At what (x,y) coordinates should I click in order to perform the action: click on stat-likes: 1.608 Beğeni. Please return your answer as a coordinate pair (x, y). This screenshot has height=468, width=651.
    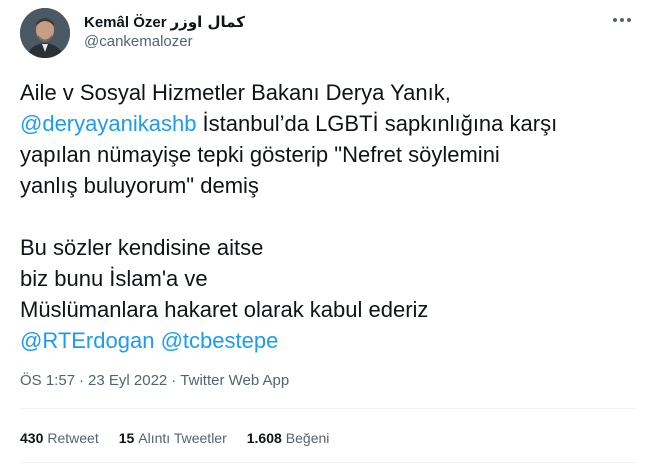
    Looking at the image, I should click on (288, 438).